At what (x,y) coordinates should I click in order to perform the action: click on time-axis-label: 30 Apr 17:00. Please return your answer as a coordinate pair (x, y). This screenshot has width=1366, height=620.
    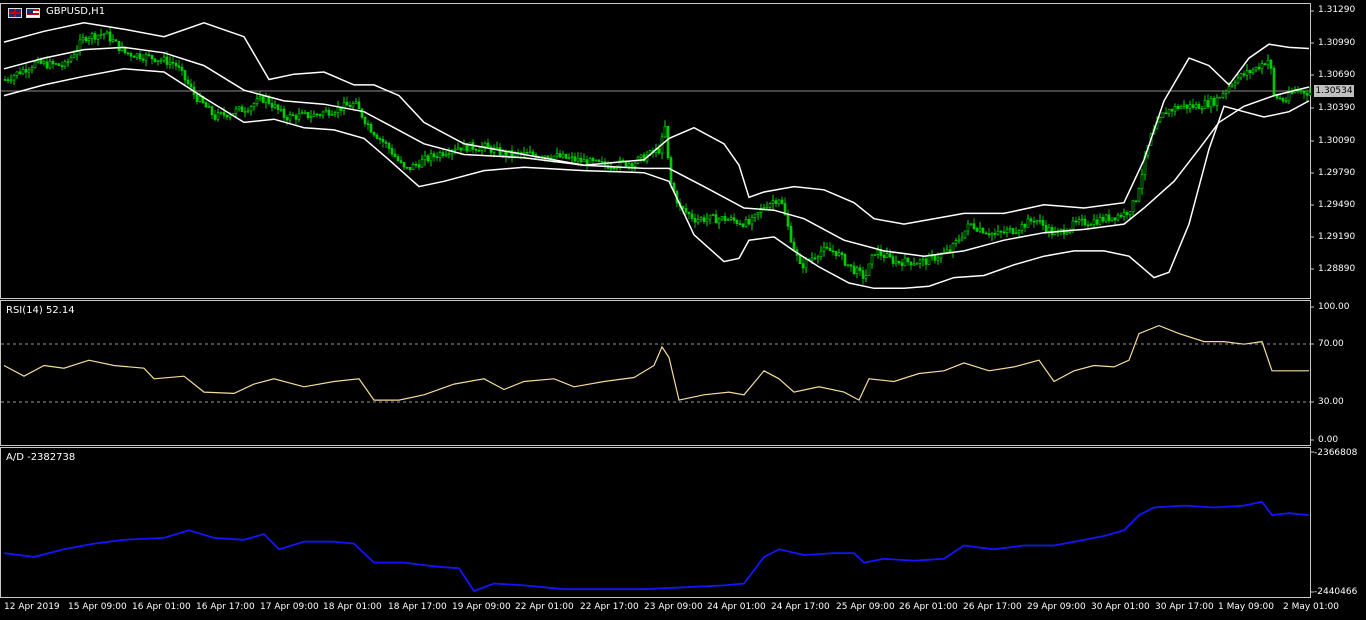
    Looking at the image, I should click on (1184, 607).